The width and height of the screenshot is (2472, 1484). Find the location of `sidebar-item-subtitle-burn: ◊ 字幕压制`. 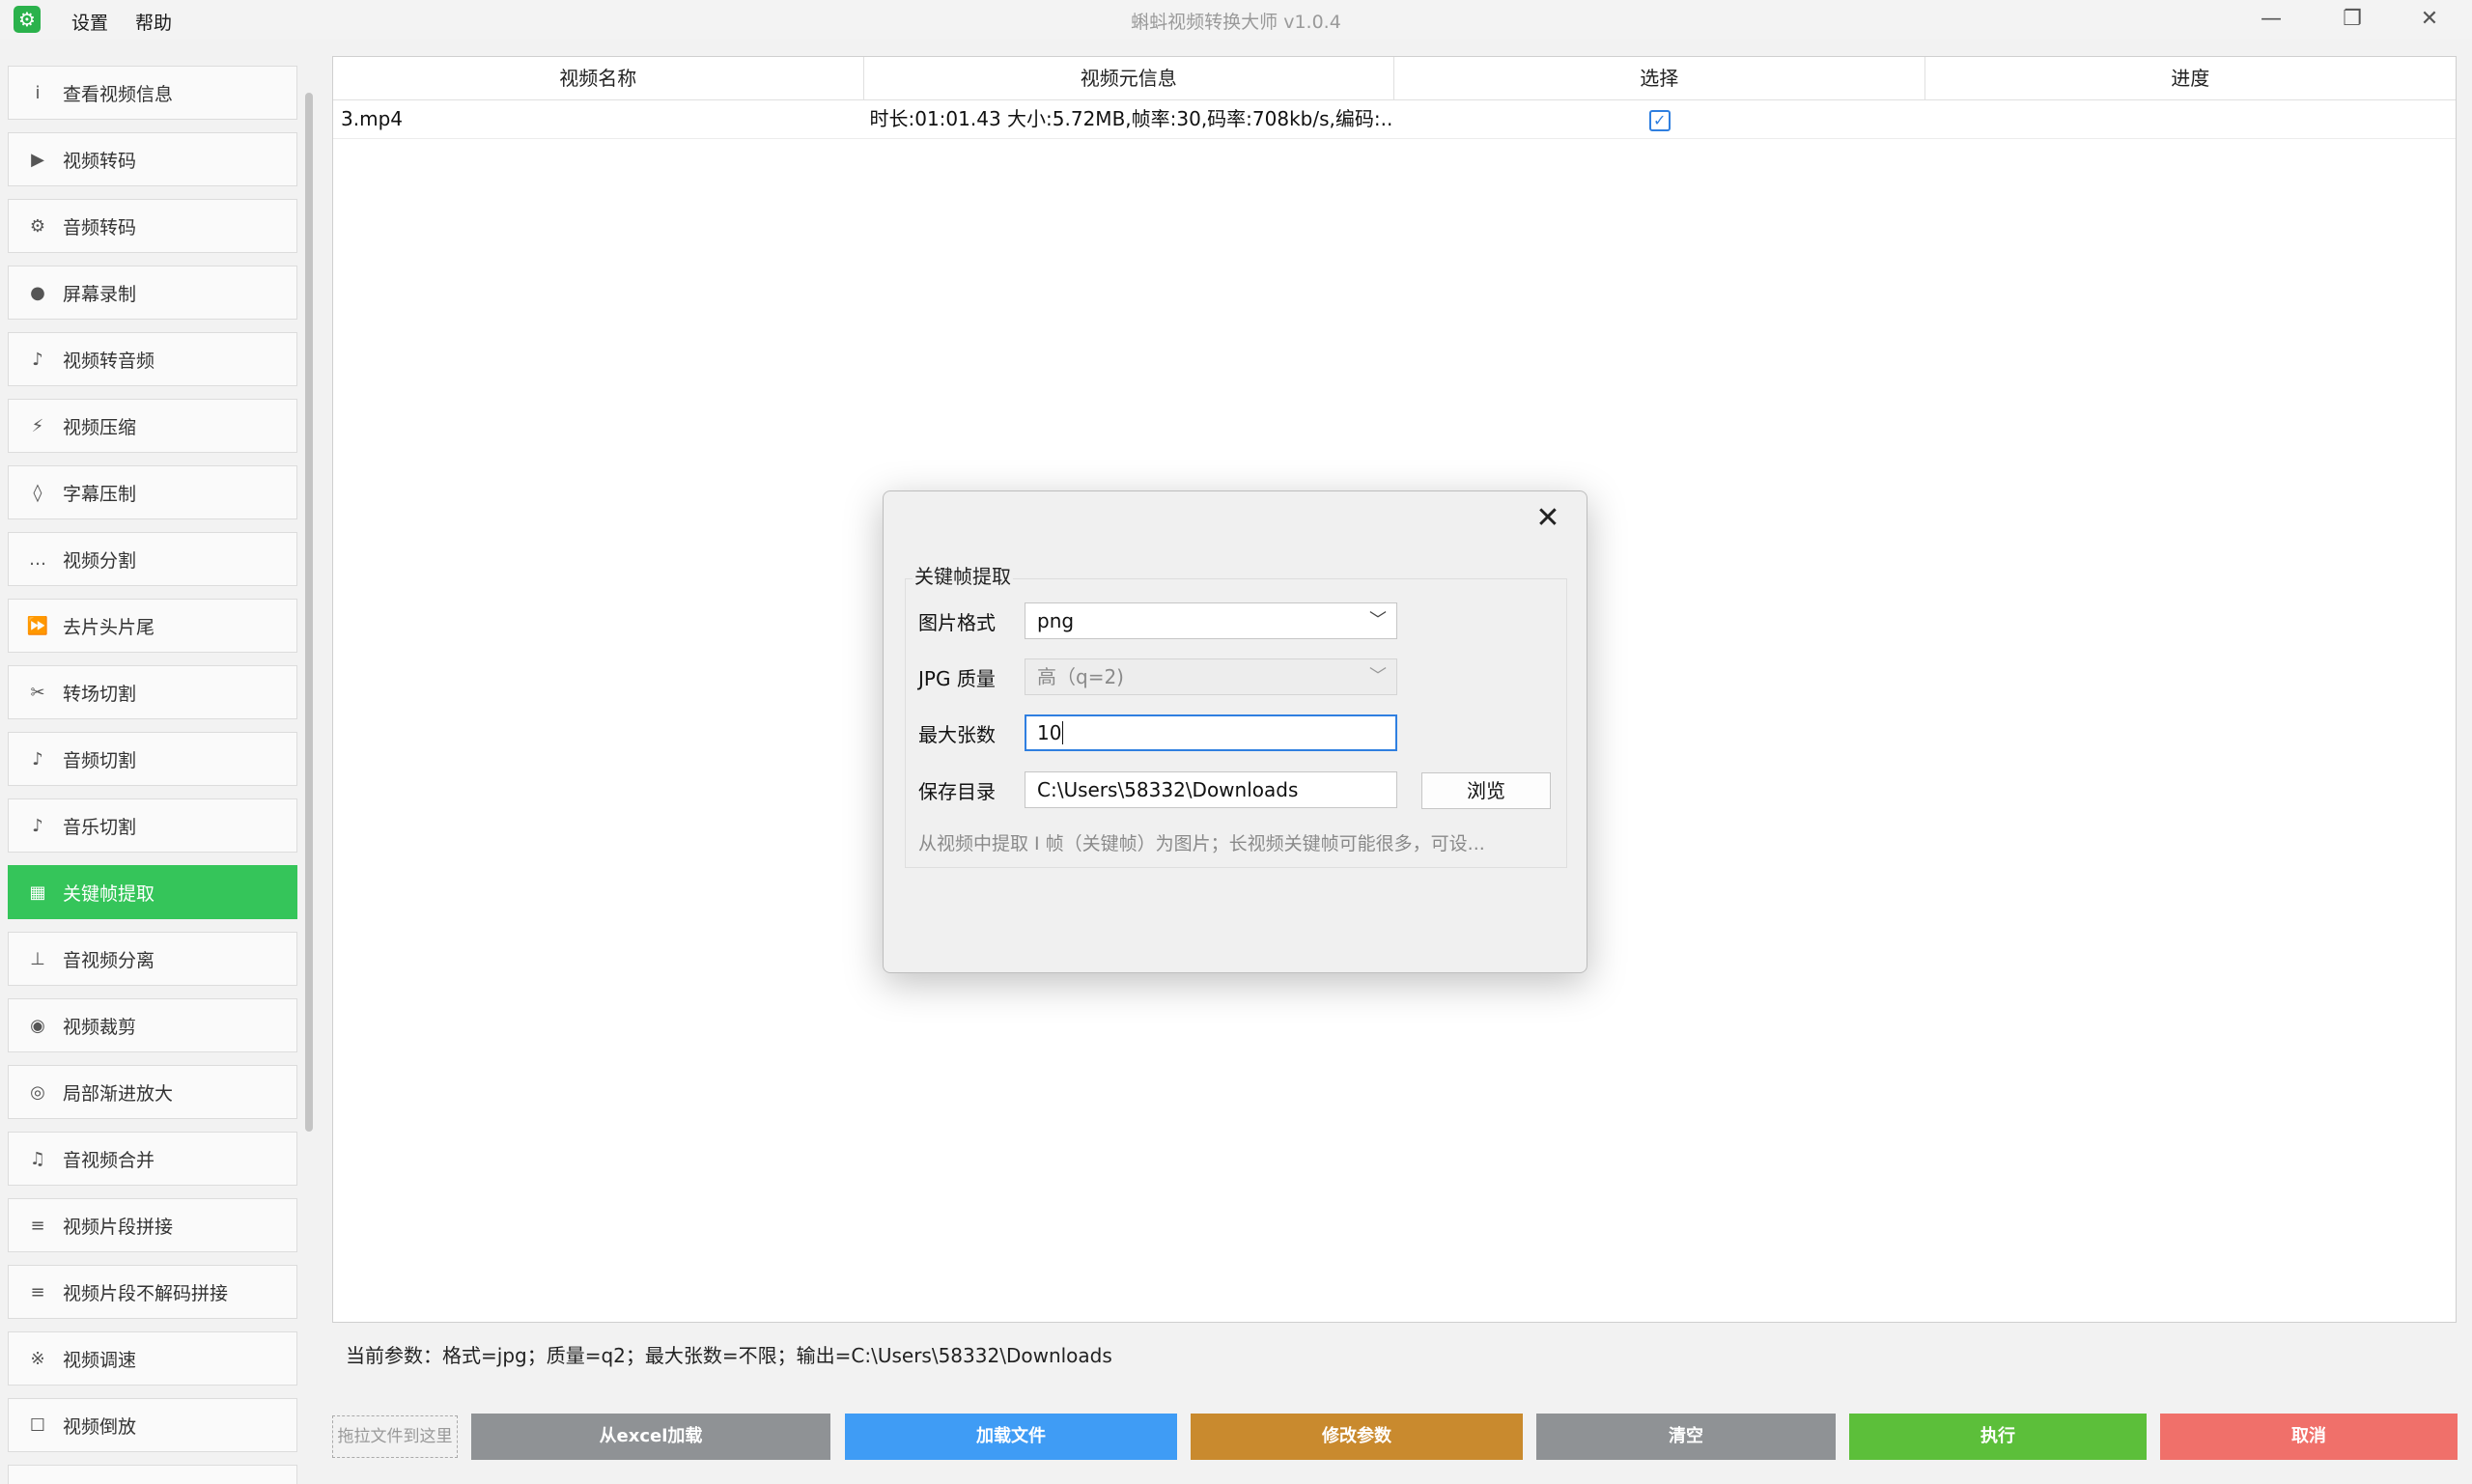

sidebar-item-subtitle-burn: ◊ 字幕压制 is located at coordinates (152, 492).